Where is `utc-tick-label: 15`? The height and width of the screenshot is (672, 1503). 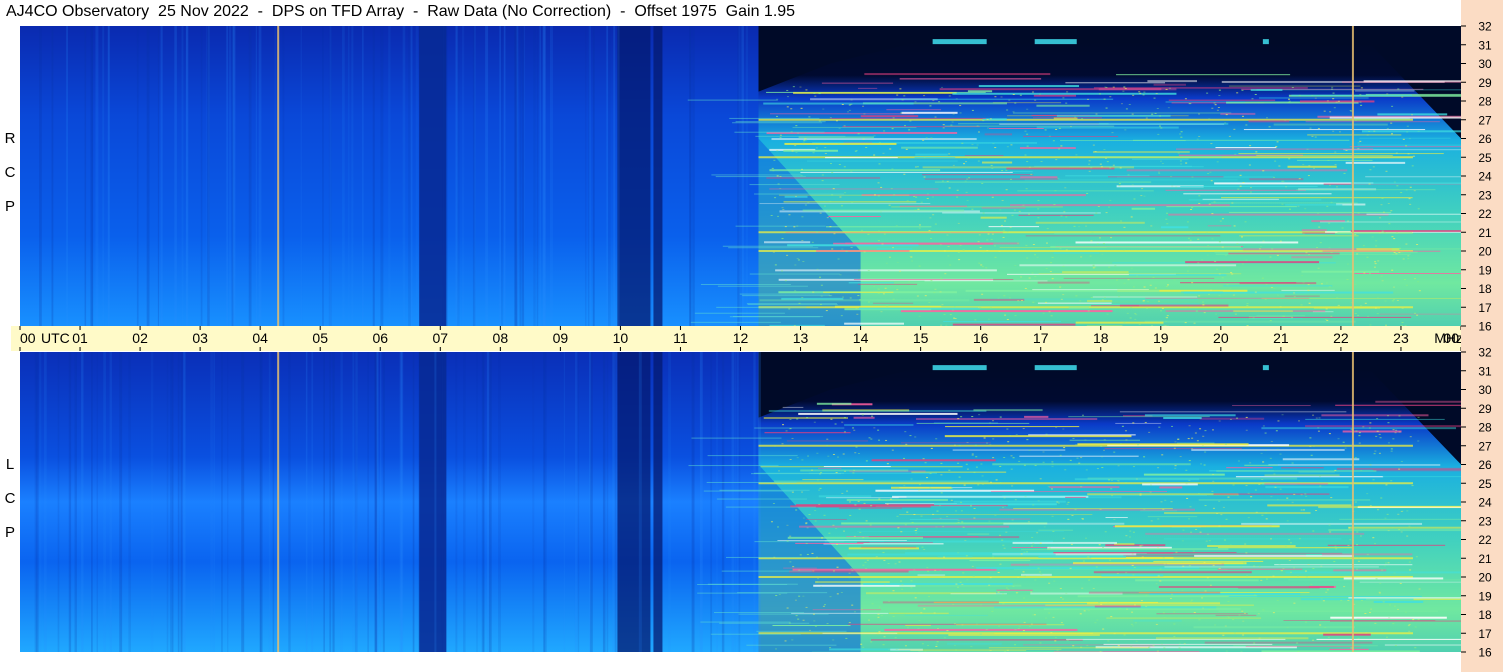
utc-tick-label: 15 is located at coordinates (921, 338).